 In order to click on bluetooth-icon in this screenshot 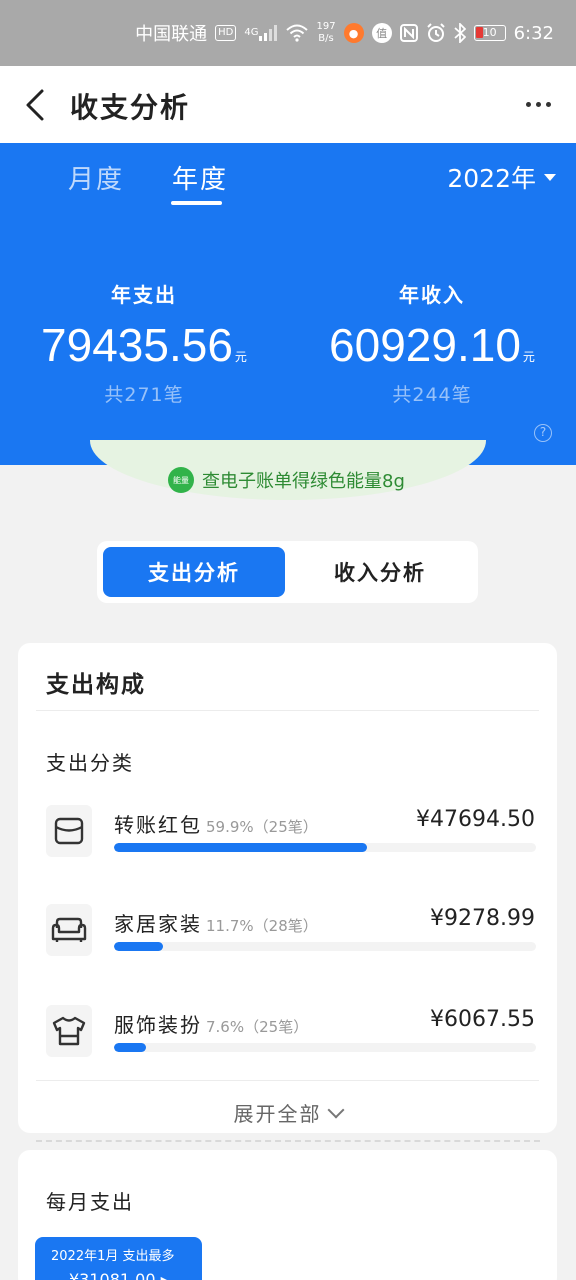, I will do `click(459, 33)`.